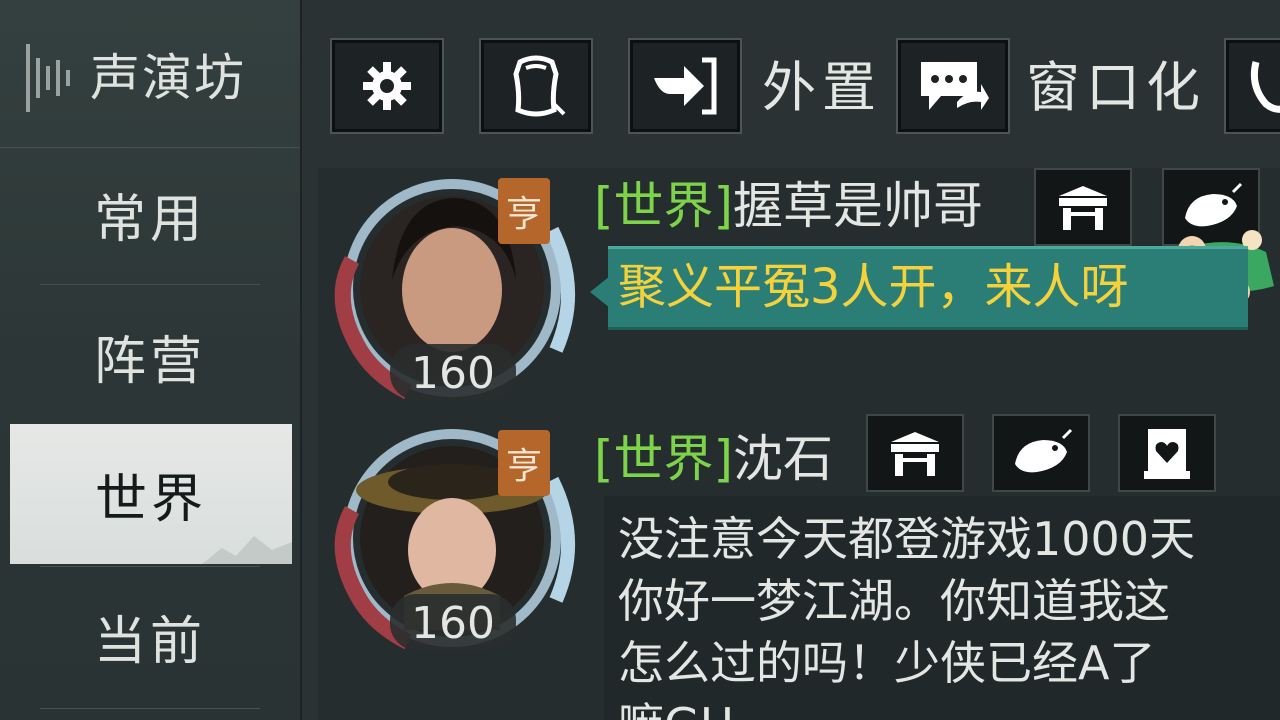  I want to click on sidebar-item-world: 世界, so click(151, 494).